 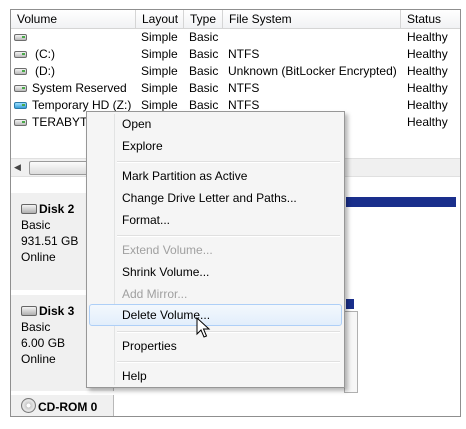 I want to click on cdrom-icon, so click(x=28, y=405).